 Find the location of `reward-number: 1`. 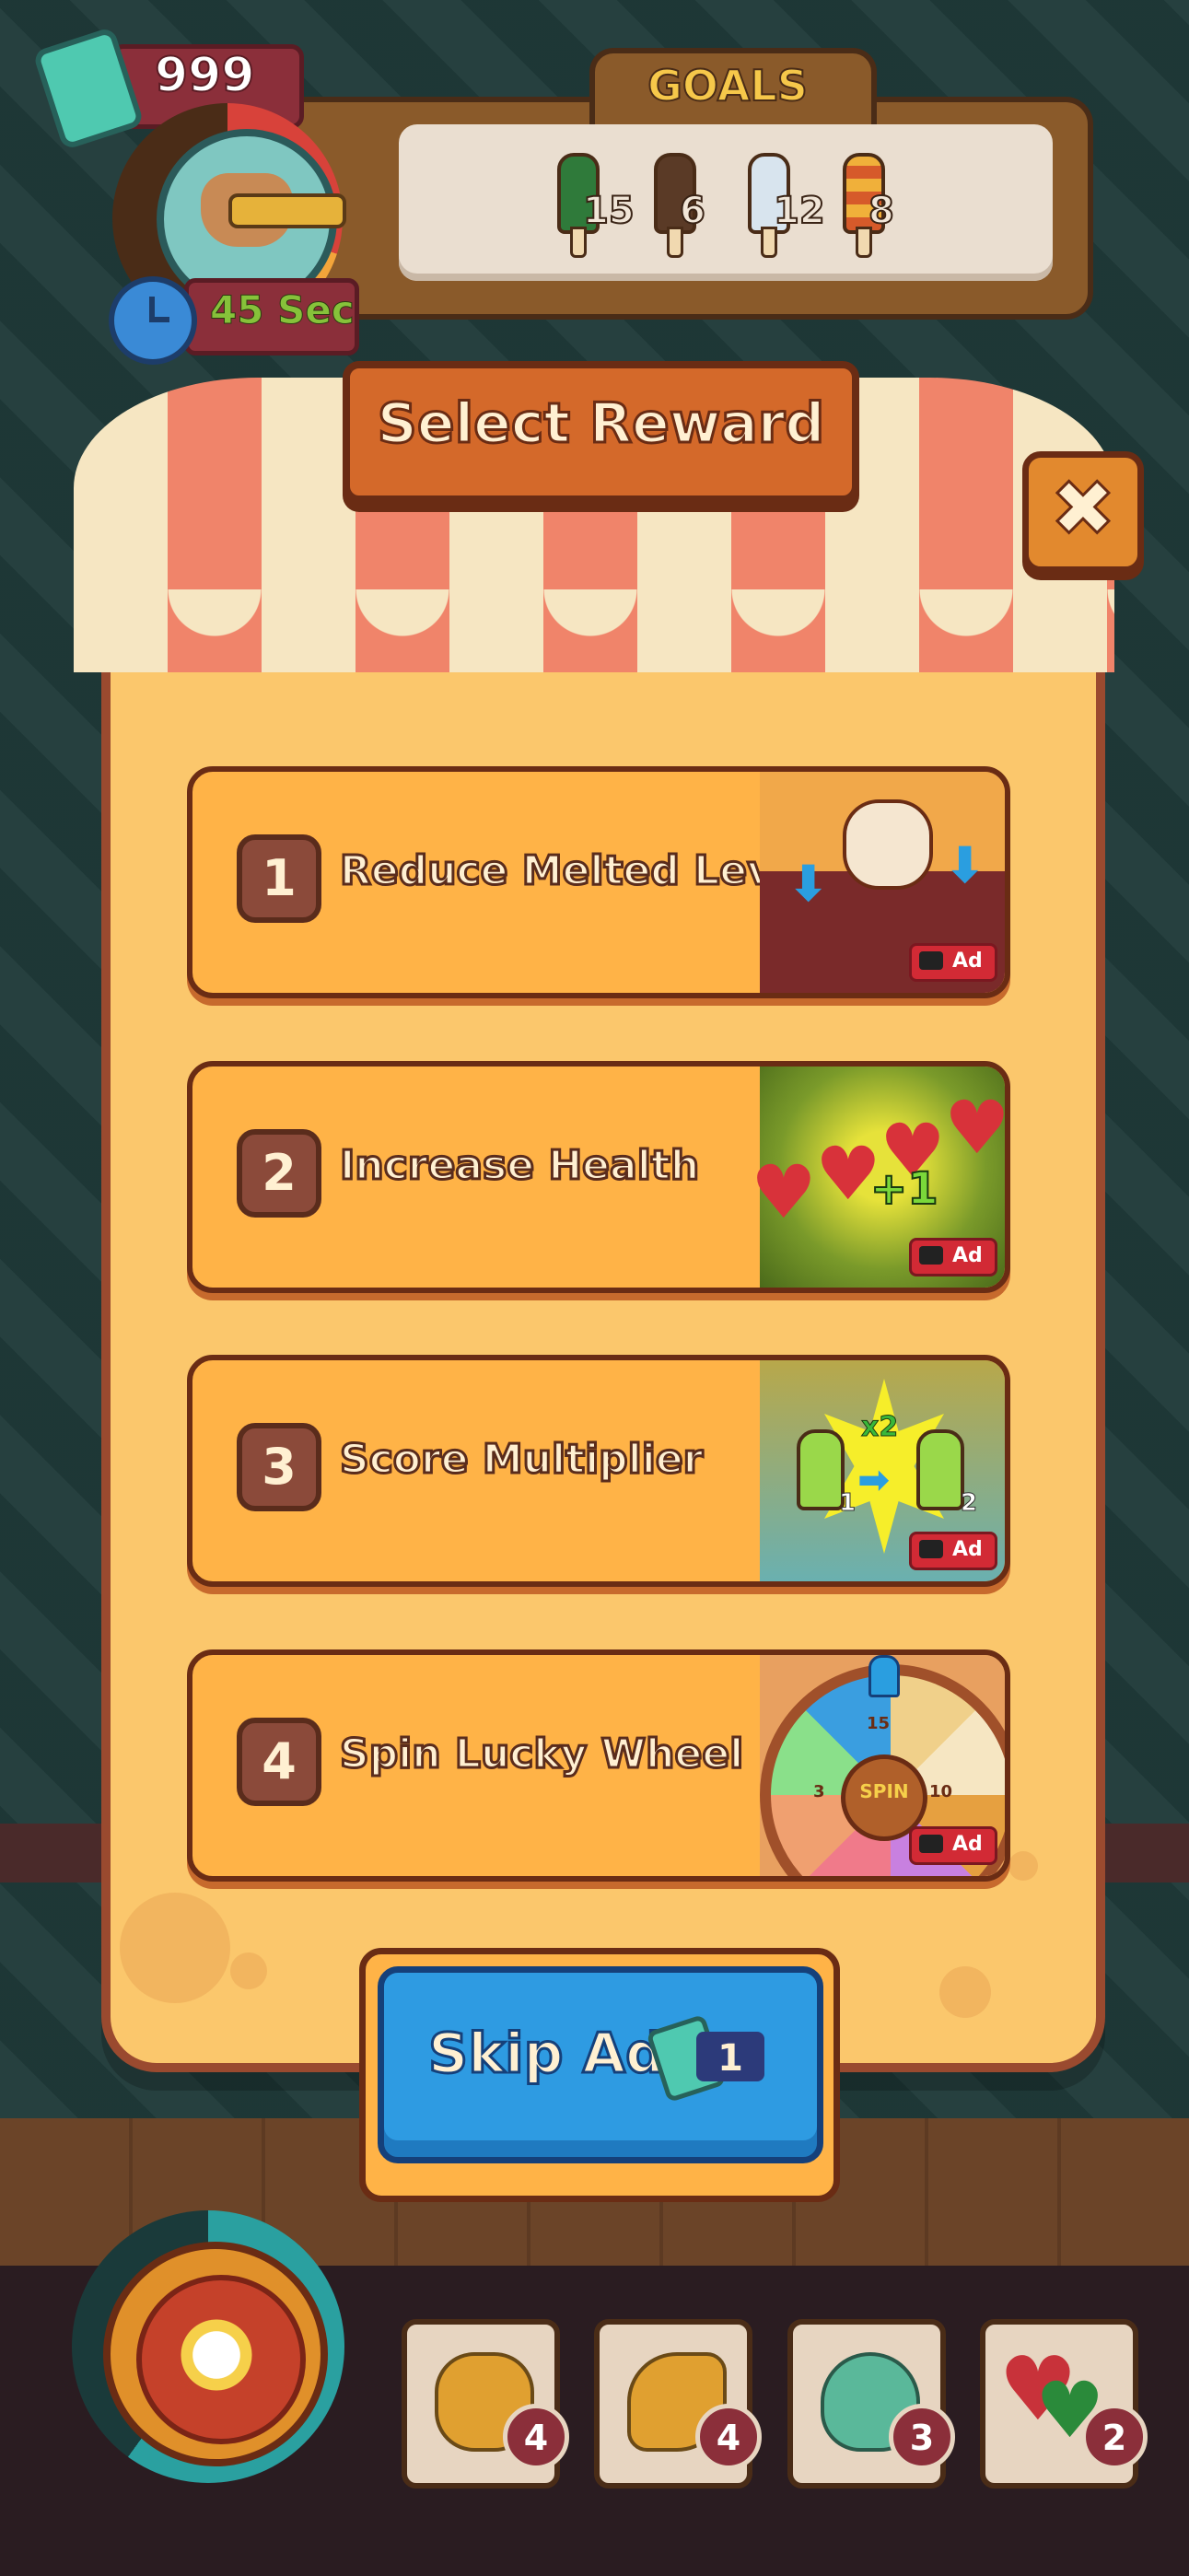

reward-number: 1 is located at coordinates (280, 878).